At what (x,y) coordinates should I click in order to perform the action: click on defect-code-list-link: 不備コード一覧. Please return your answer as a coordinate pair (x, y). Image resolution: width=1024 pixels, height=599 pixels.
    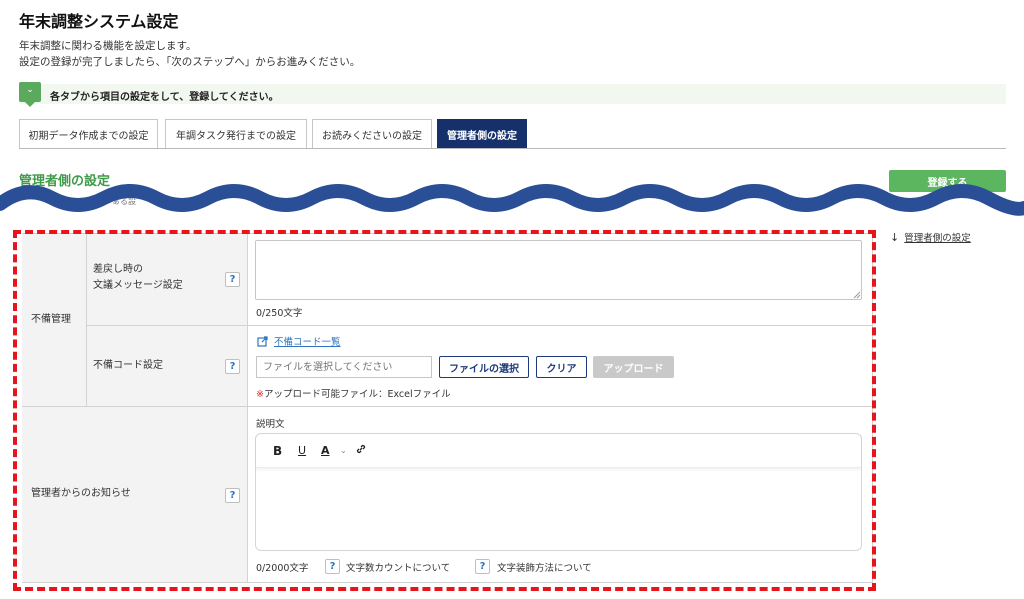
    Looking at the image, I should click on (299, 341).